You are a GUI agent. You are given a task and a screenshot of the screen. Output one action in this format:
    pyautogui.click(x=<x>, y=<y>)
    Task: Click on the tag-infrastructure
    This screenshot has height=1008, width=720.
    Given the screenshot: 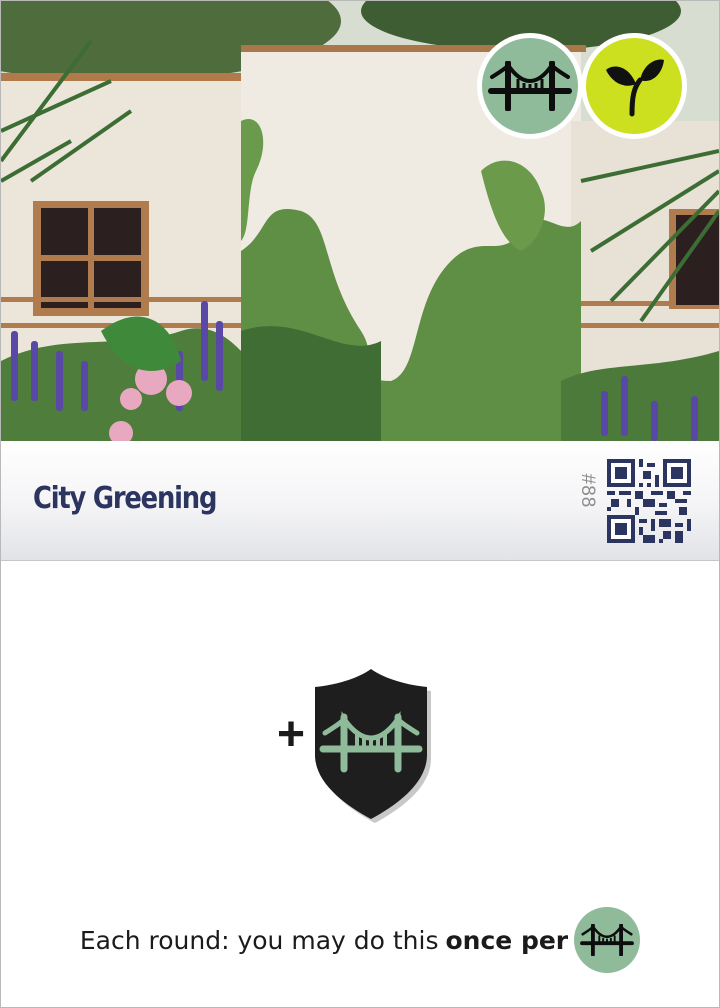 What is the action you would take?
    pyautogui.click(x=530, y=86)
    